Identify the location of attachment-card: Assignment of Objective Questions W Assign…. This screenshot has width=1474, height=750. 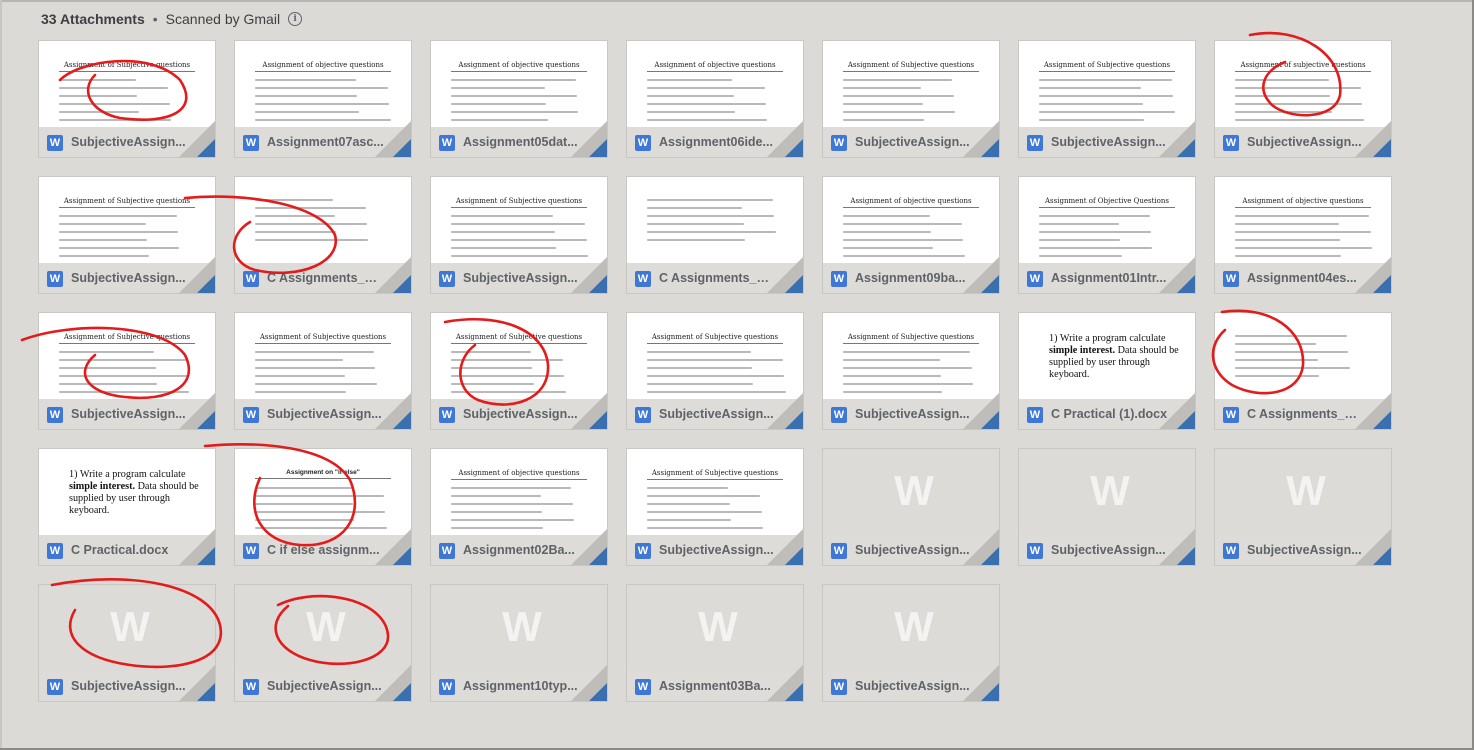
(1107, 235).